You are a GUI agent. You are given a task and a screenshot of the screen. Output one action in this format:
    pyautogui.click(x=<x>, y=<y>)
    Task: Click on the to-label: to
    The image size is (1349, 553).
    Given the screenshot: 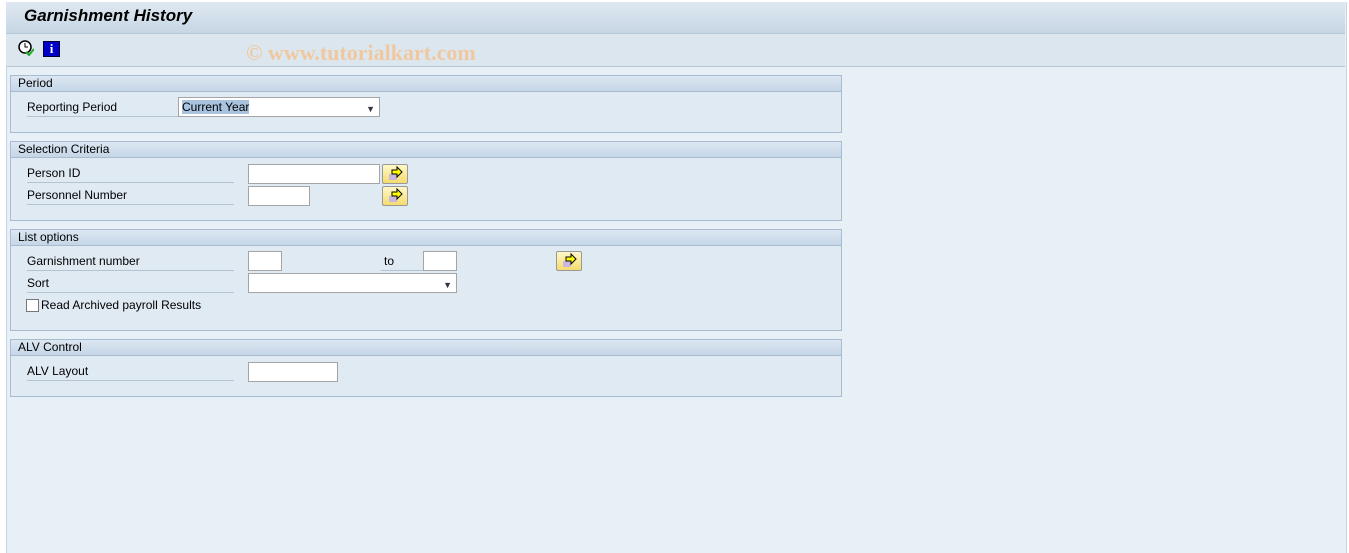 What is the action you would take?
    pyautogui.click(x=403, y=262)
    